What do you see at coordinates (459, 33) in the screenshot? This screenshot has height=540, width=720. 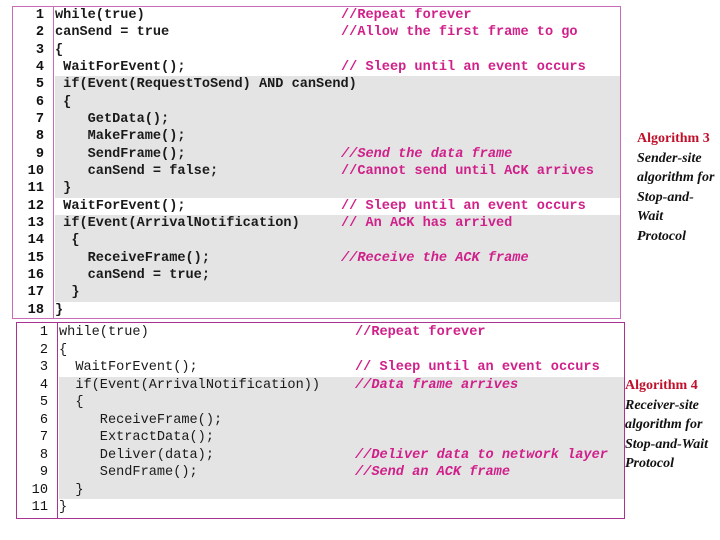 I see `code-comment: //Allow the first frame to go` at bounding box center [459, 33].